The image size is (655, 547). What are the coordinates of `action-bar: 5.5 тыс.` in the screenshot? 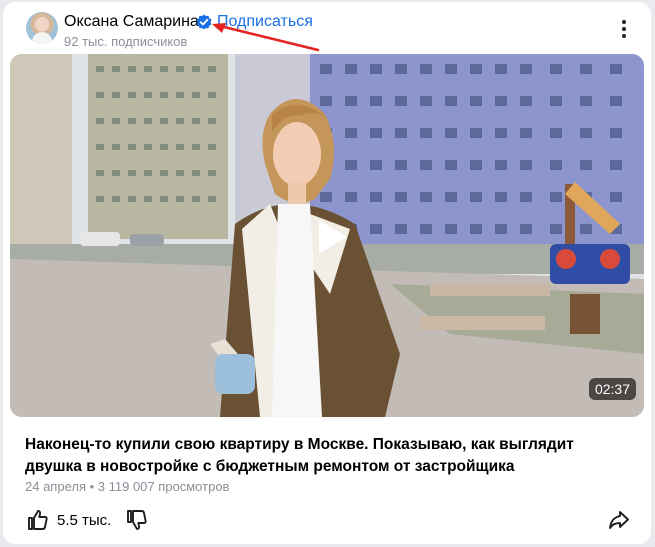 It's located at (327, 522).